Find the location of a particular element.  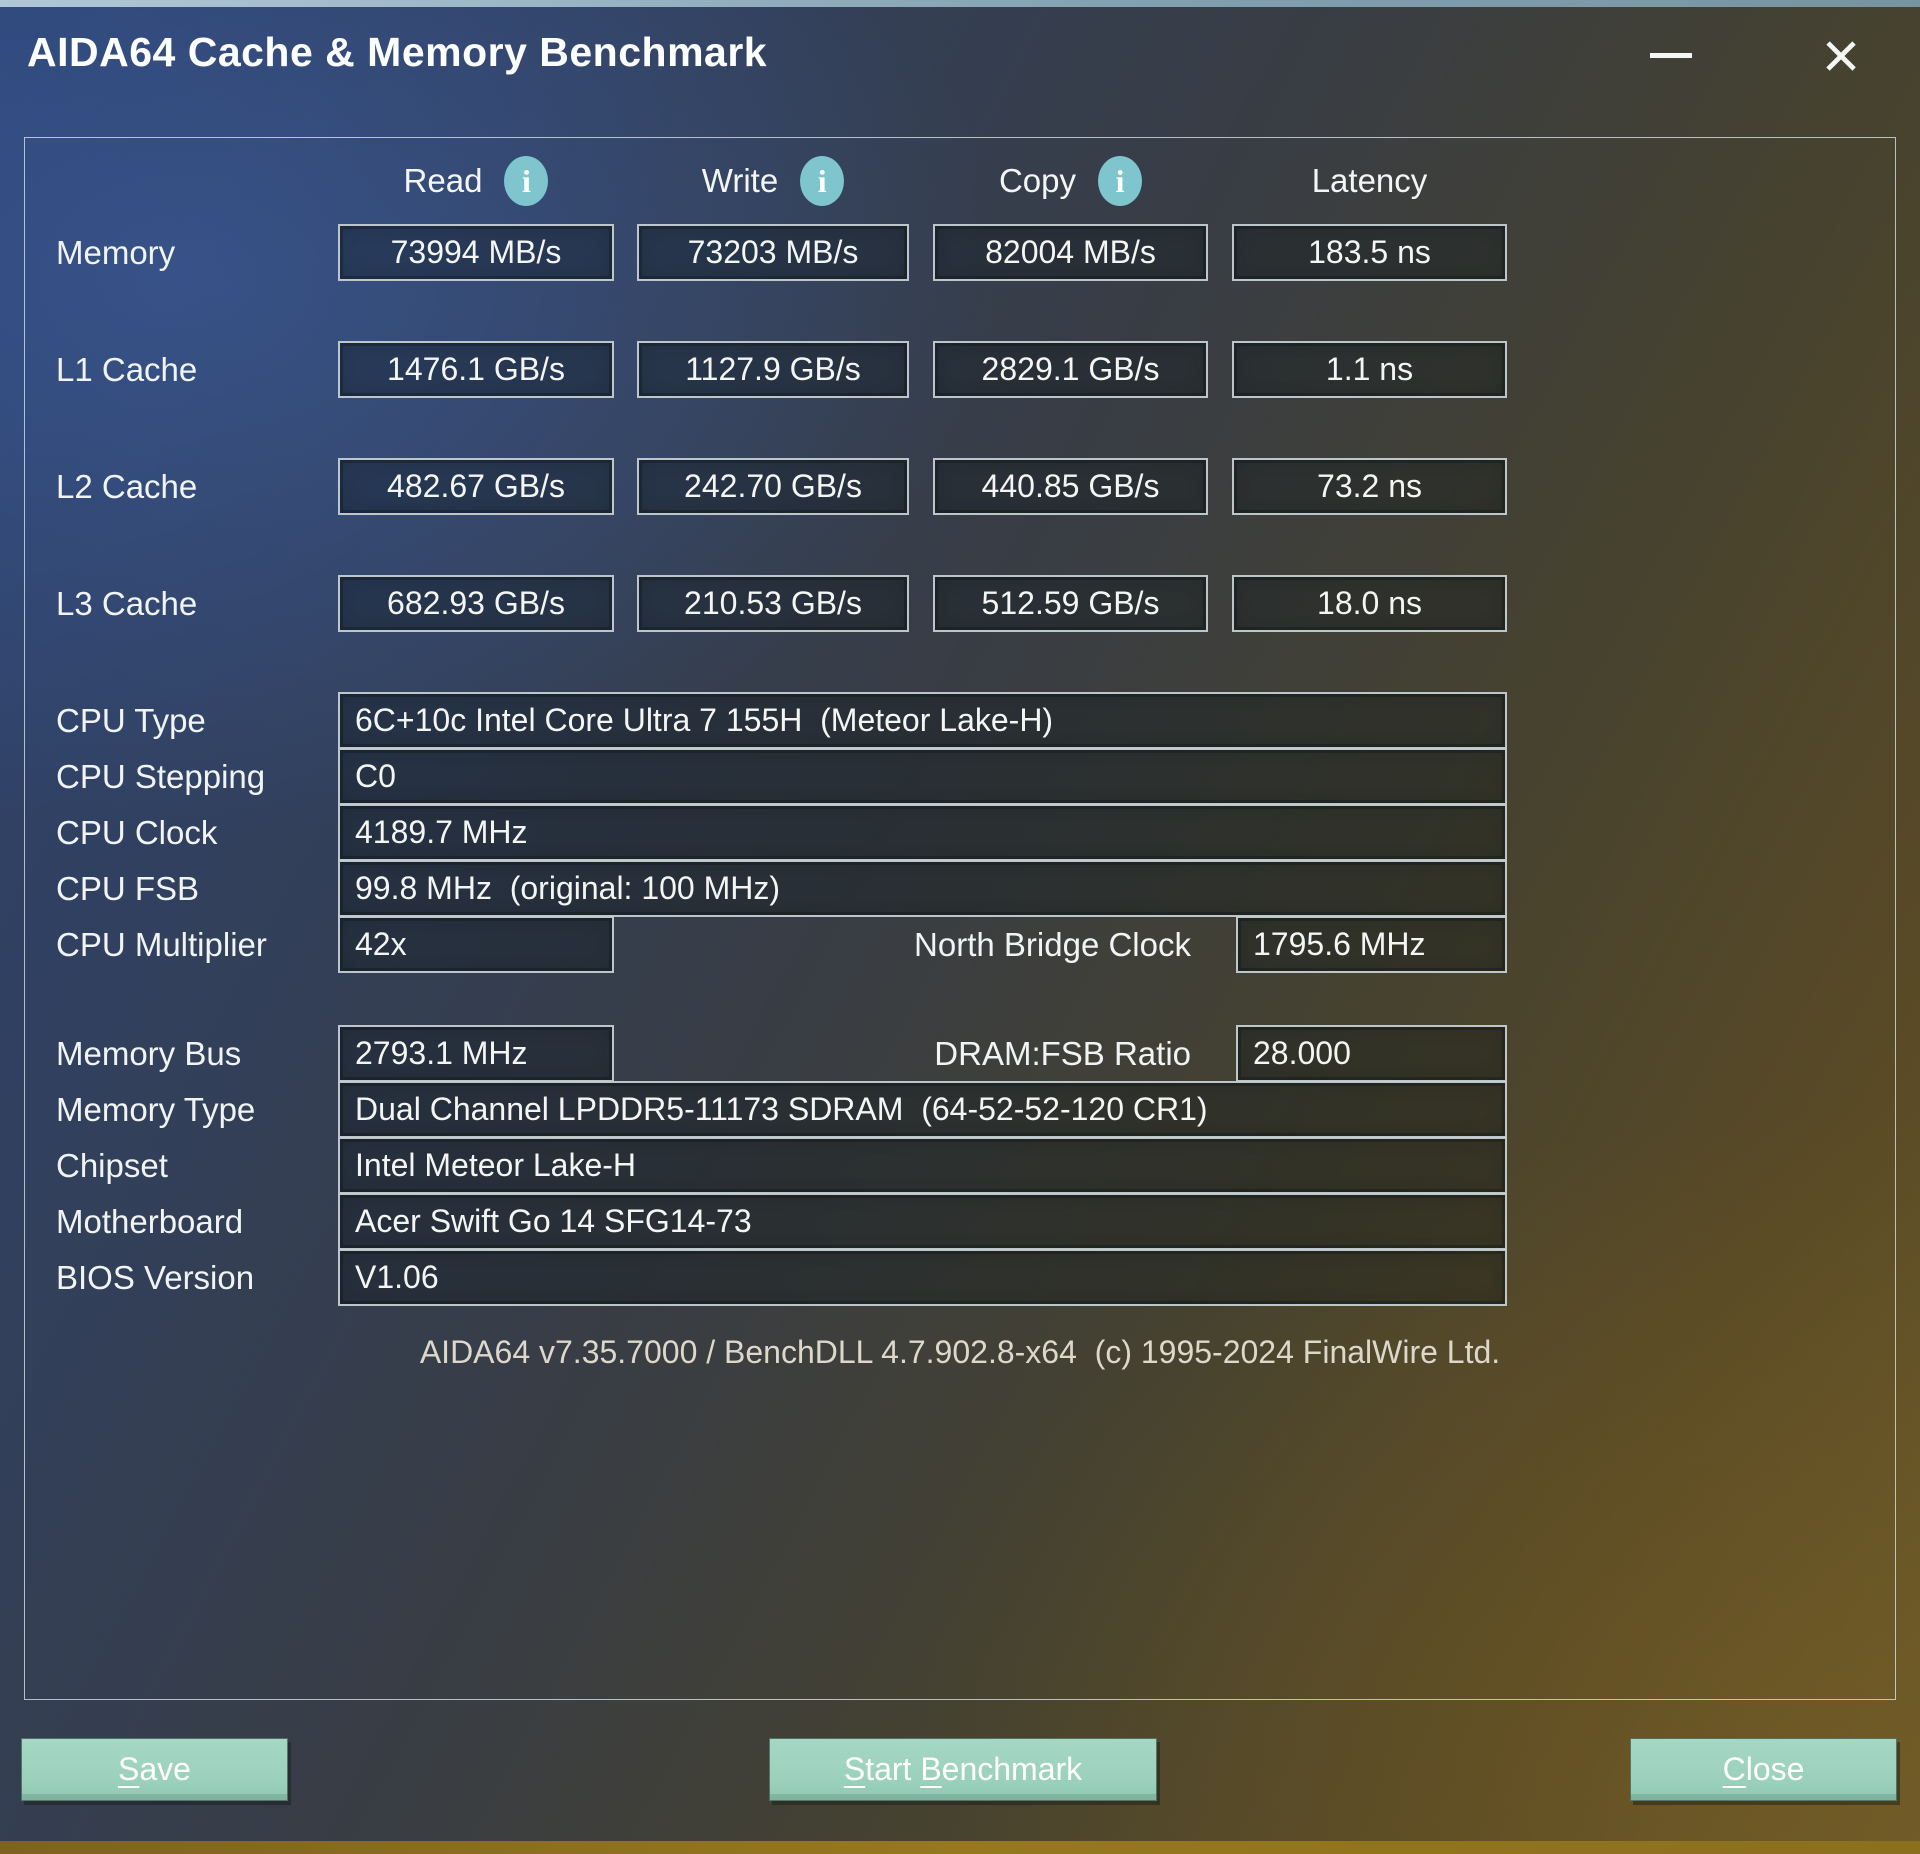

row-label-l1-cache: L1 Cache is located at coordinates (127, 369).